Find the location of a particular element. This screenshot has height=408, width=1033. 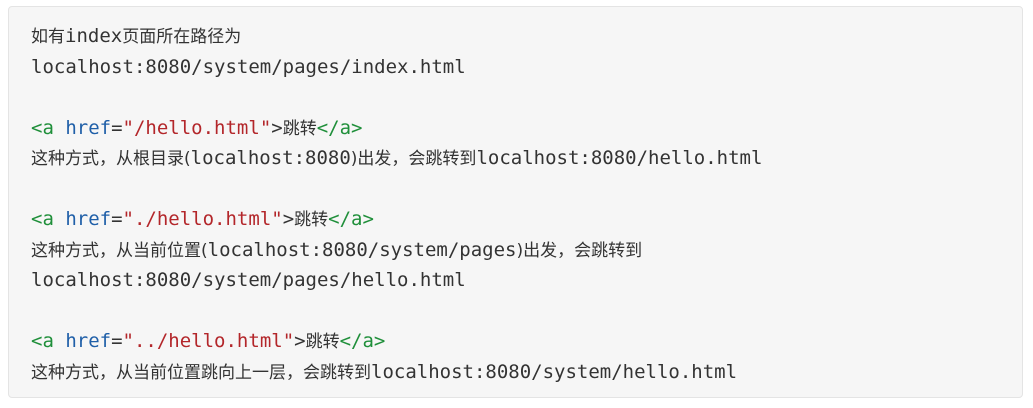

desc-code: localhost:8080 is located at coordinates (270, 158).